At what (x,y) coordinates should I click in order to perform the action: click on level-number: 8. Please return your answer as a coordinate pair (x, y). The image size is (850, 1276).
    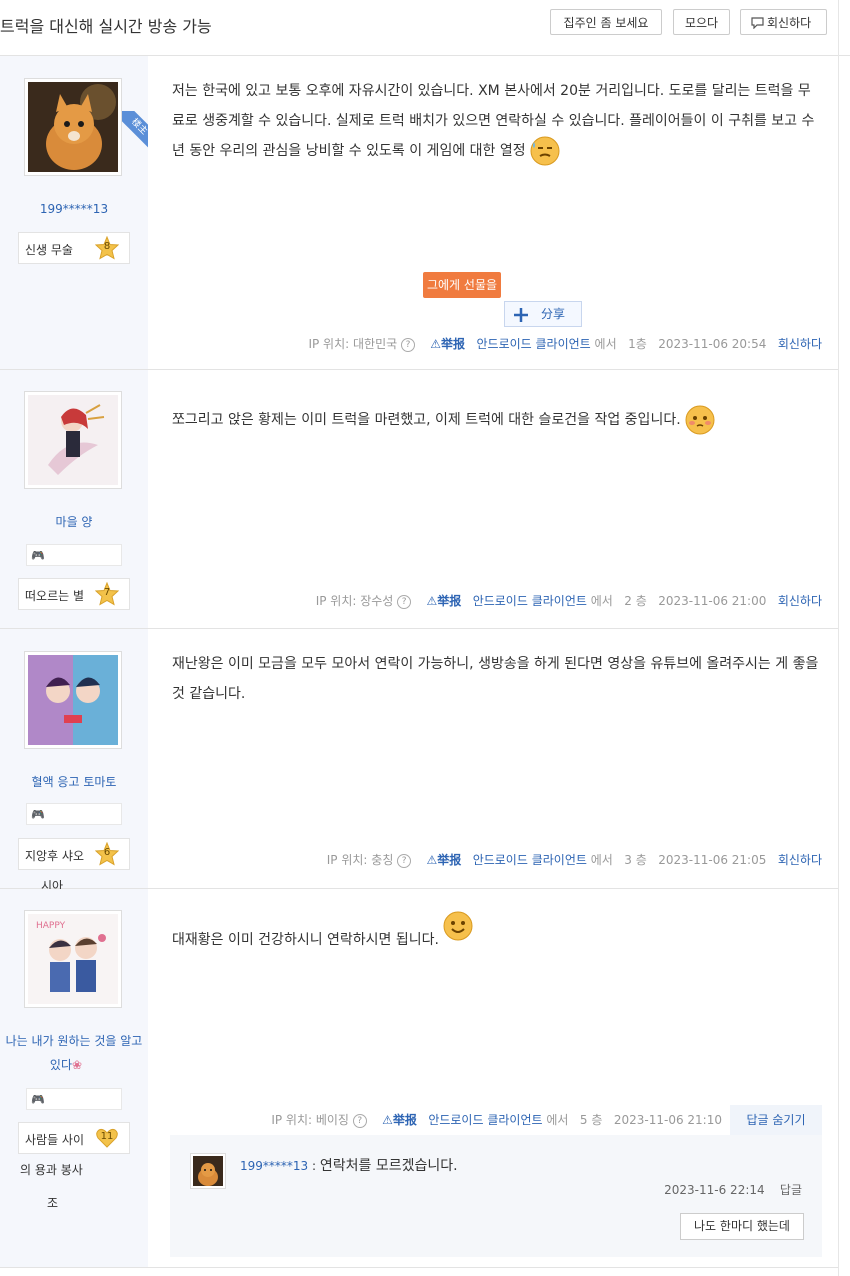
    Looking at the image, I should click on (107, 246).